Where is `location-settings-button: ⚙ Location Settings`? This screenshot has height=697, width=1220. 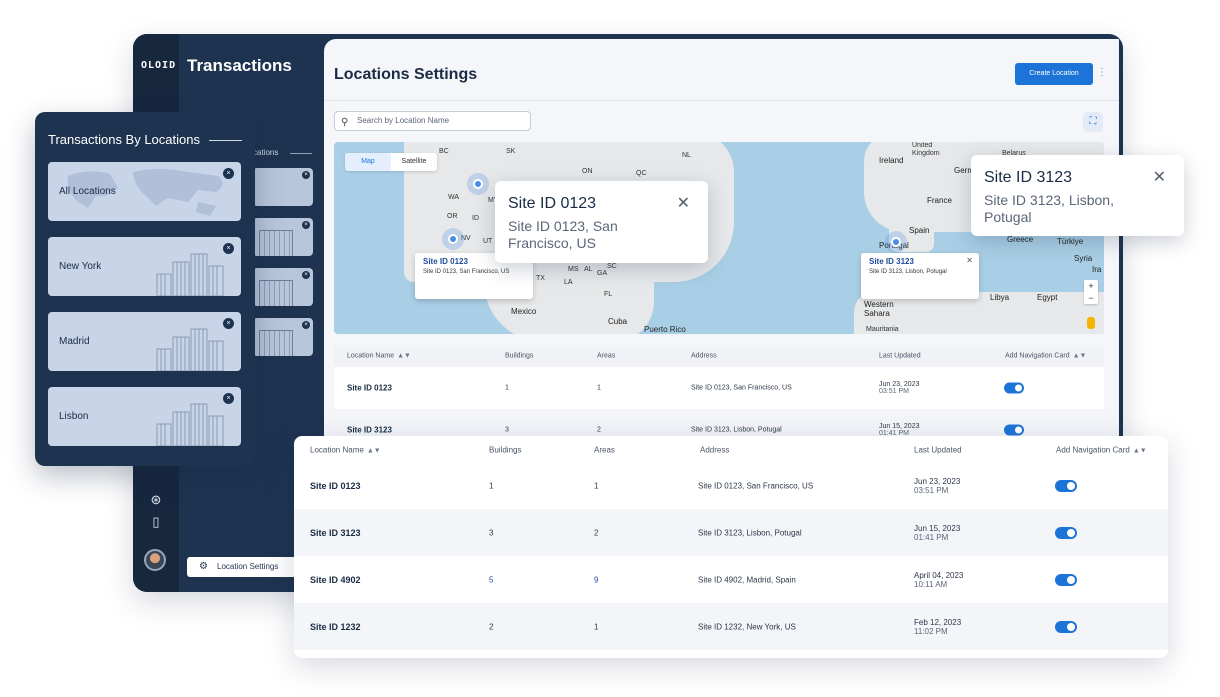 location-settings-button: ⚙ Location Settings is located at coordinates (242, 567).